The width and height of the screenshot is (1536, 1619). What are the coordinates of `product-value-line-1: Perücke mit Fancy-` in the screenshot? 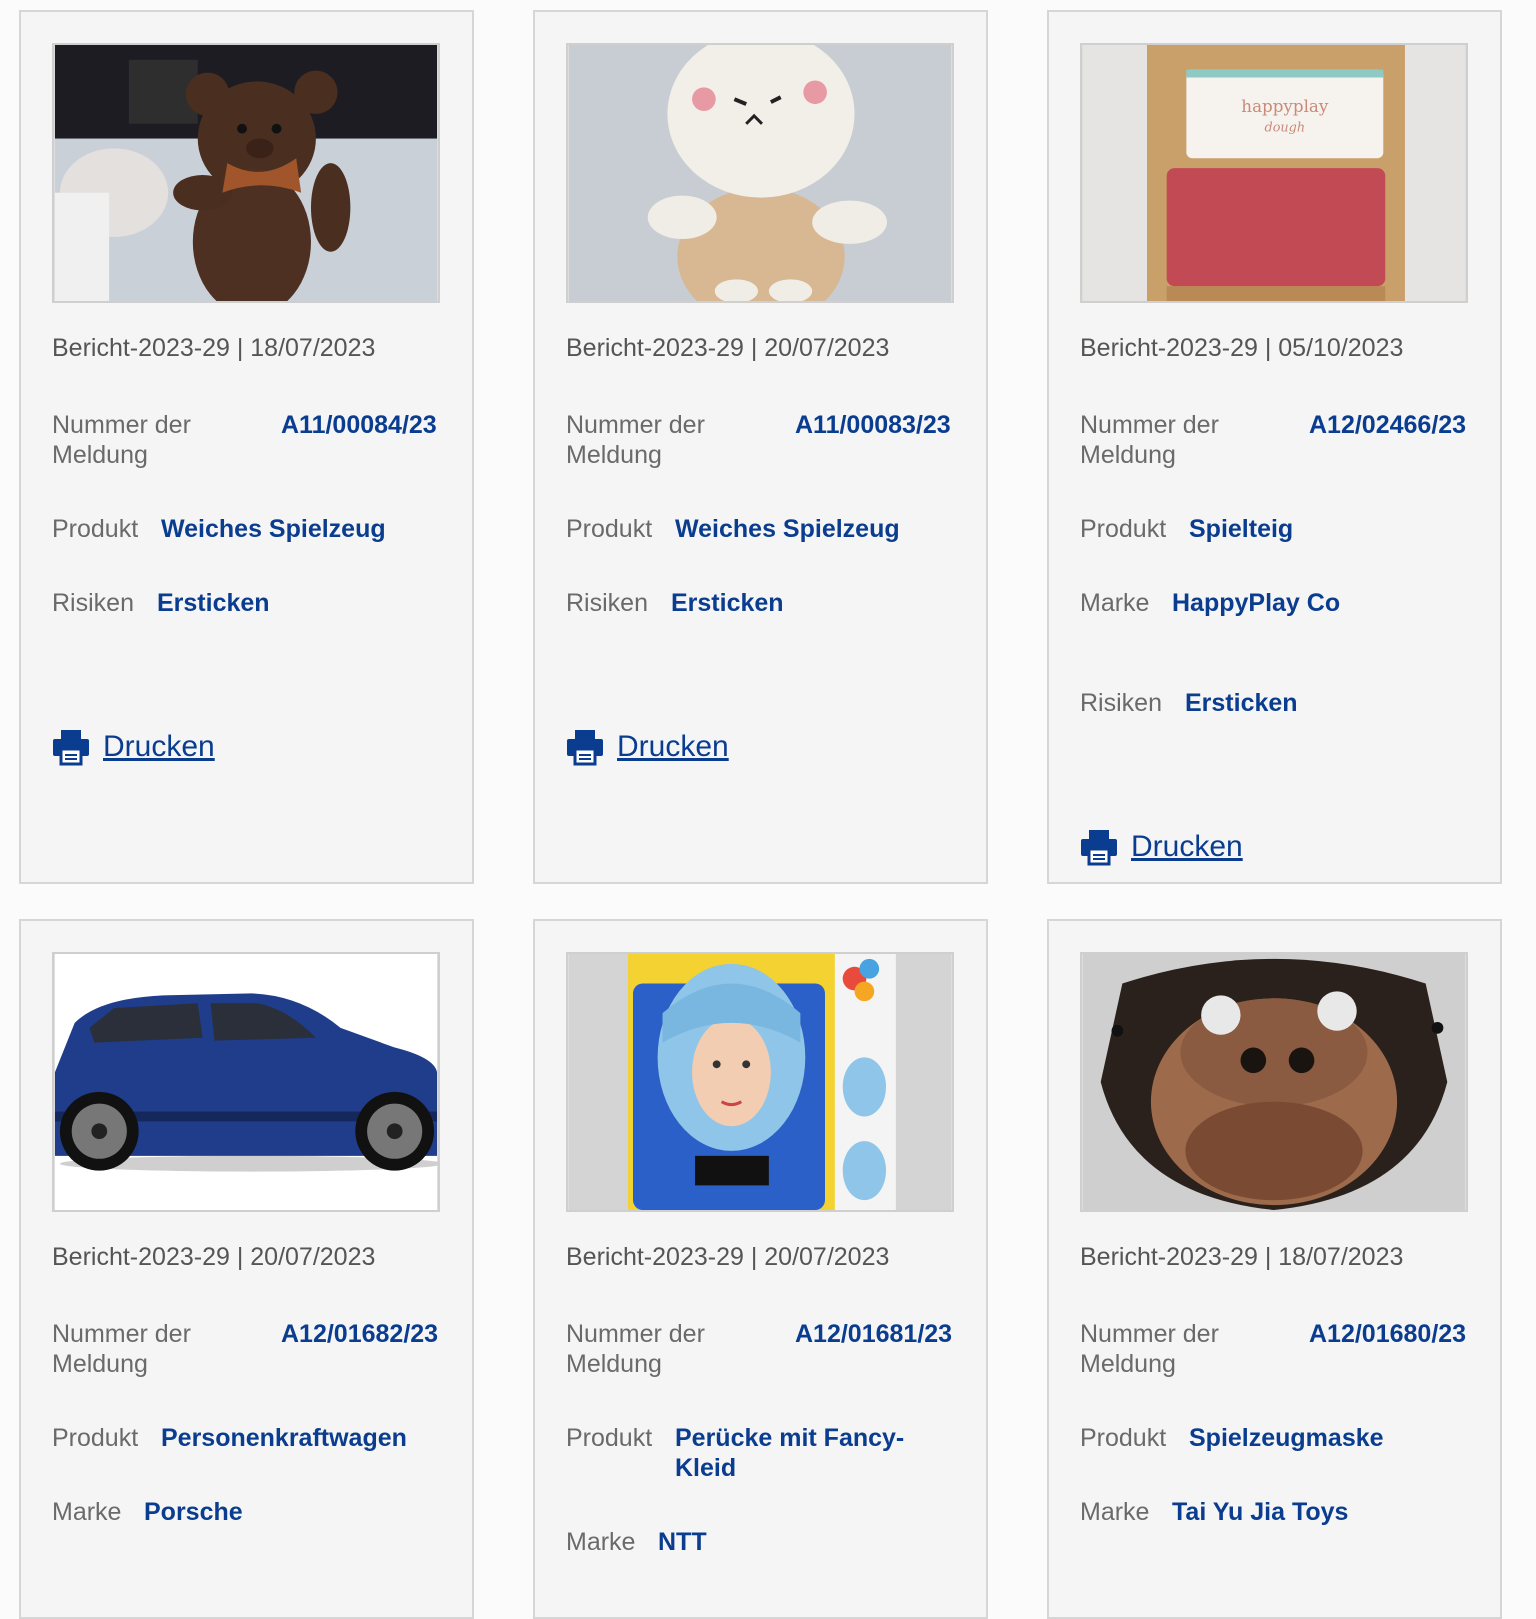 It's located at (790, 1438).